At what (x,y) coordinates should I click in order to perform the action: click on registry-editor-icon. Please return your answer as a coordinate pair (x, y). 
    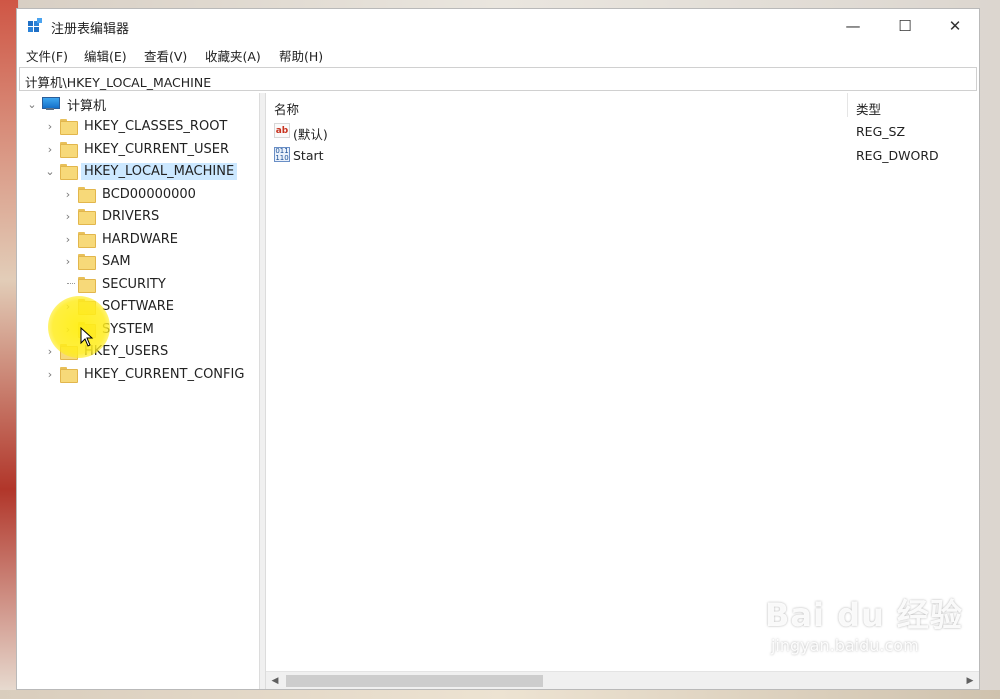
    Looking at the image, I should click on (35, 25).